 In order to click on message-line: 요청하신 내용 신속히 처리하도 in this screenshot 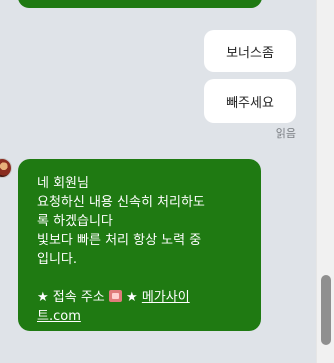, I will do `click(121, 202)`.